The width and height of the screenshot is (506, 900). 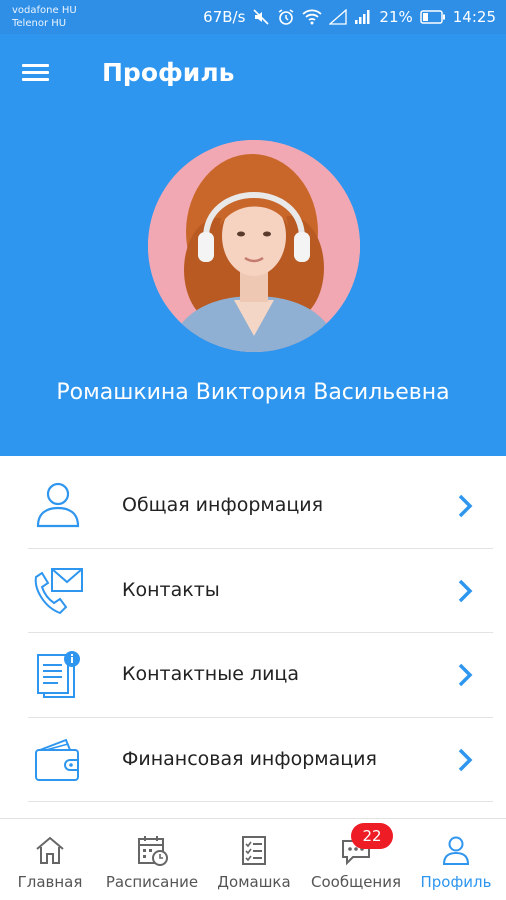 What do you see at coordinates (57, 759) in the screenshot?
I see `wallet-icon` at bounding box center [57, 759].